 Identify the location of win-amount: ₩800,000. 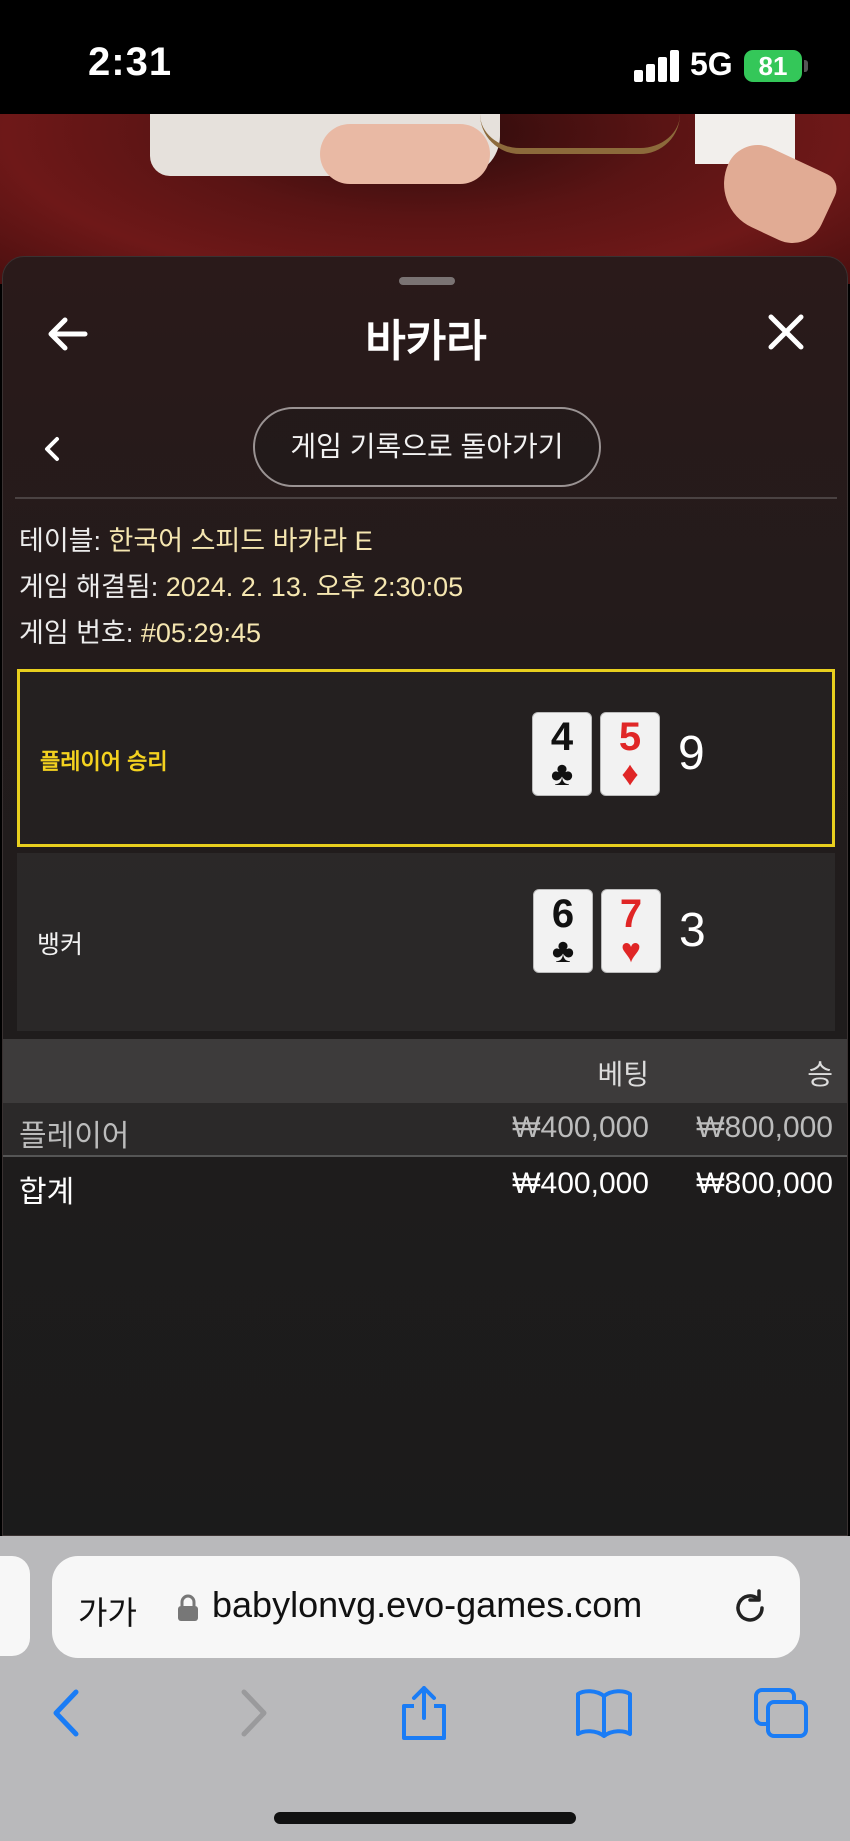
(764, 1127).